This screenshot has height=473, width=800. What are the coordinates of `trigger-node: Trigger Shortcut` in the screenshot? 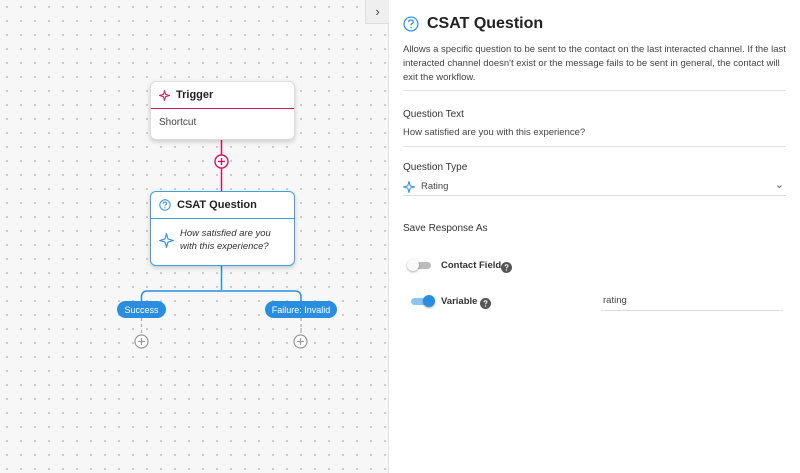 It's located at (222, 110).